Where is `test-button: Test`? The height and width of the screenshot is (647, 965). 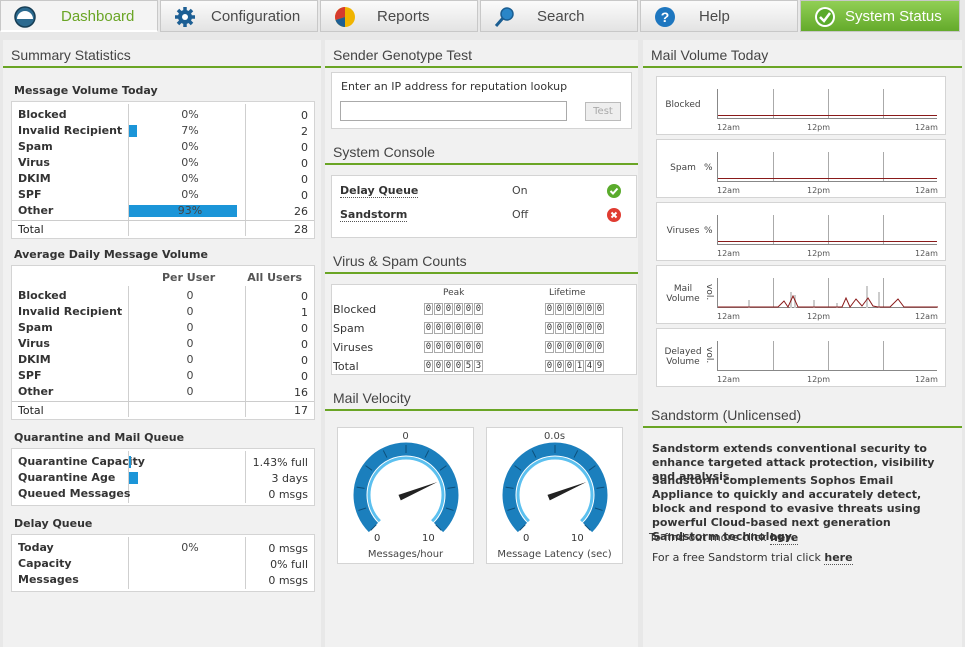 test-button: Test is located at coordinates (603, 111).